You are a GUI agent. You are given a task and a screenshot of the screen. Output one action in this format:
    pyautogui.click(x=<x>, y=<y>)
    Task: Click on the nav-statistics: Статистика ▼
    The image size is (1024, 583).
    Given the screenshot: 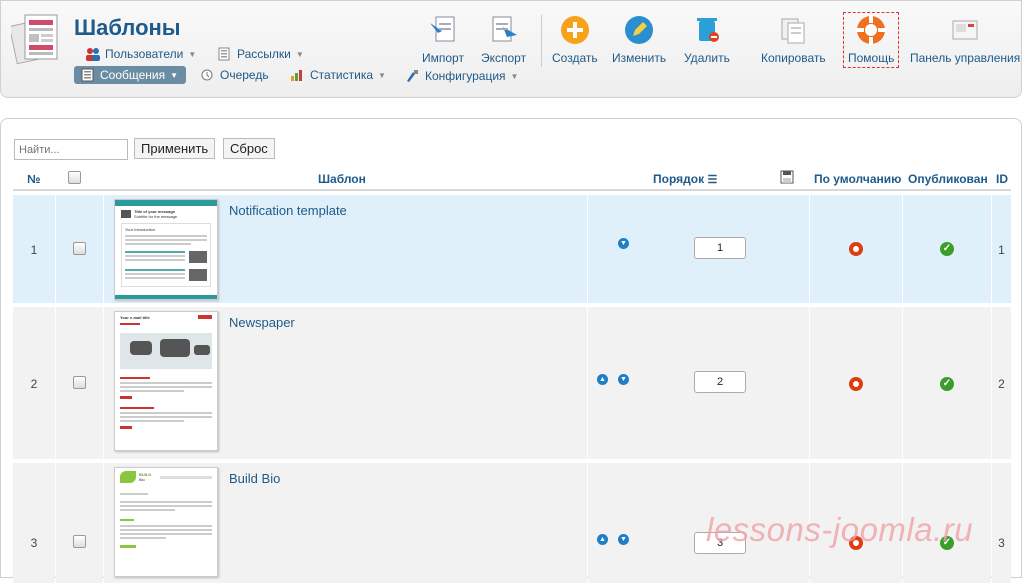 What is the action you would take?
    pyautogui.click(x=338, y=75)
    